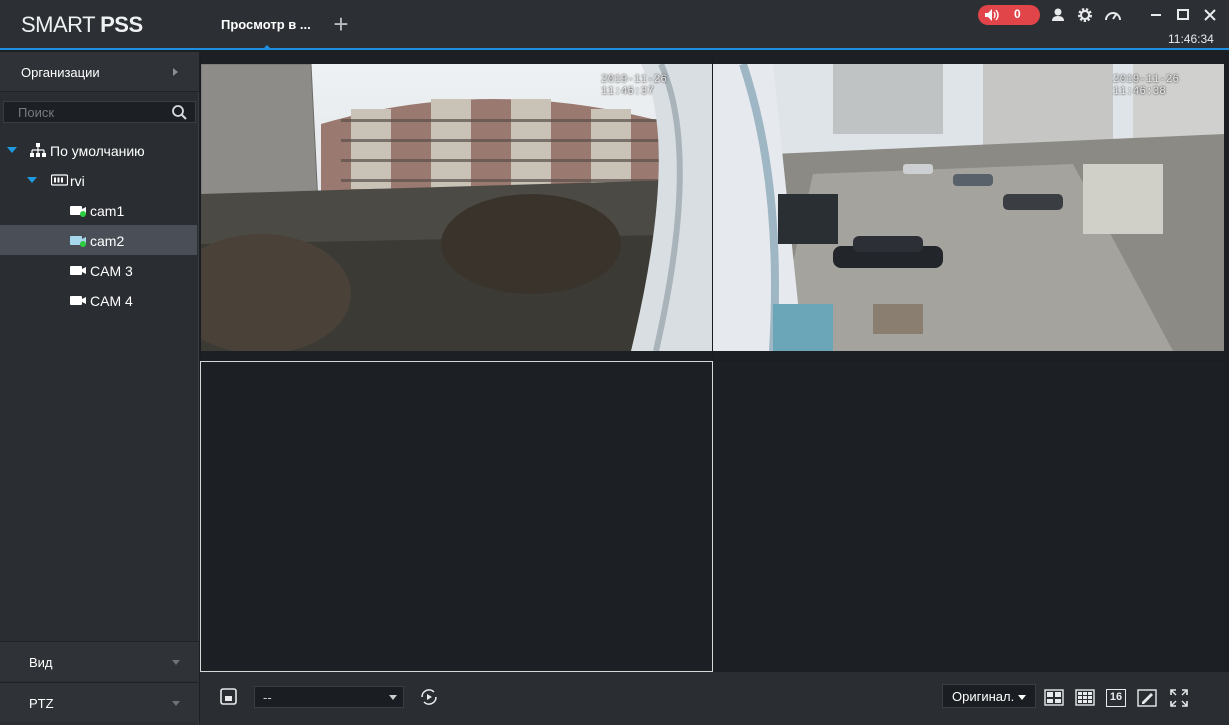  I want to click on close-icon, so click(1210, 15).